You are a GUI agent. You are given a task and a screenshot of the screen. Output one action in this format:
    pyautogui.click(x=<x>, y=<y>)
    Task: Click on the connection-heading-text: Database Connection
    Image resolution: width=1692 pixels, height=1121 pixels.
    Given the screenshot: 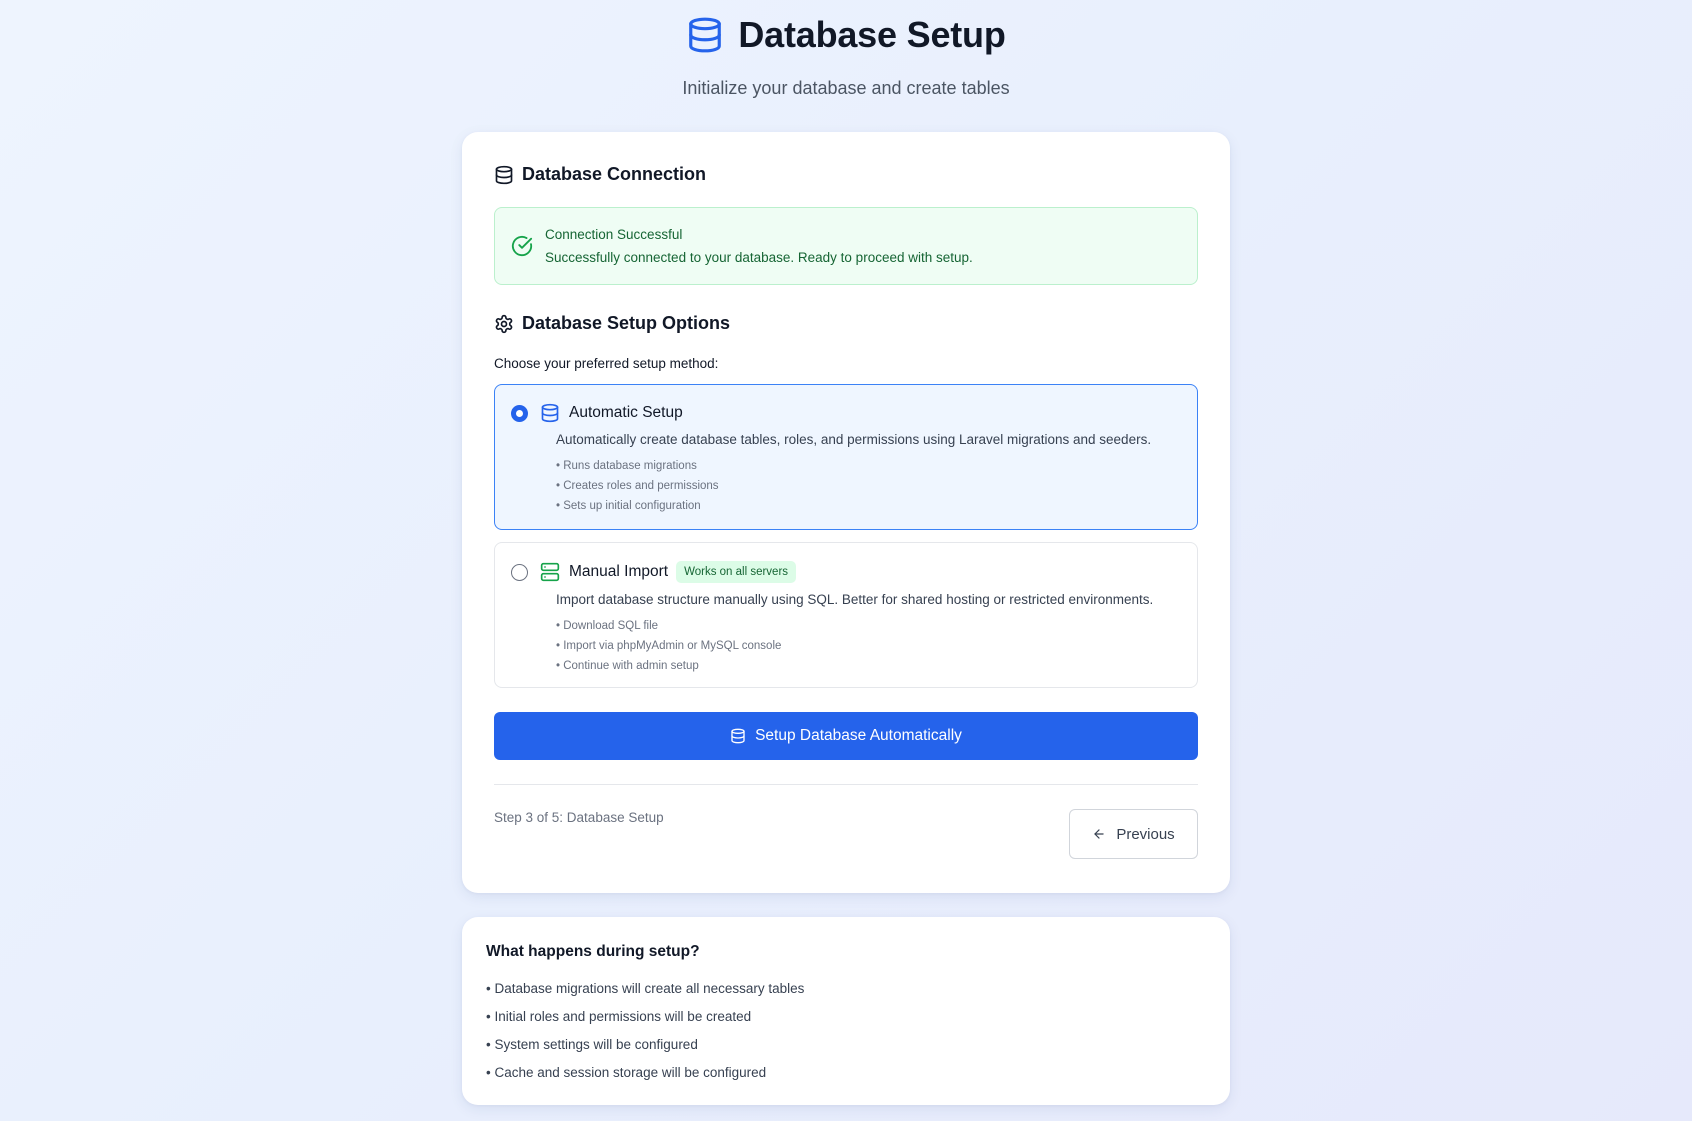 What is the action you would take?
    pyautogui.click(x=614, y=174)
    